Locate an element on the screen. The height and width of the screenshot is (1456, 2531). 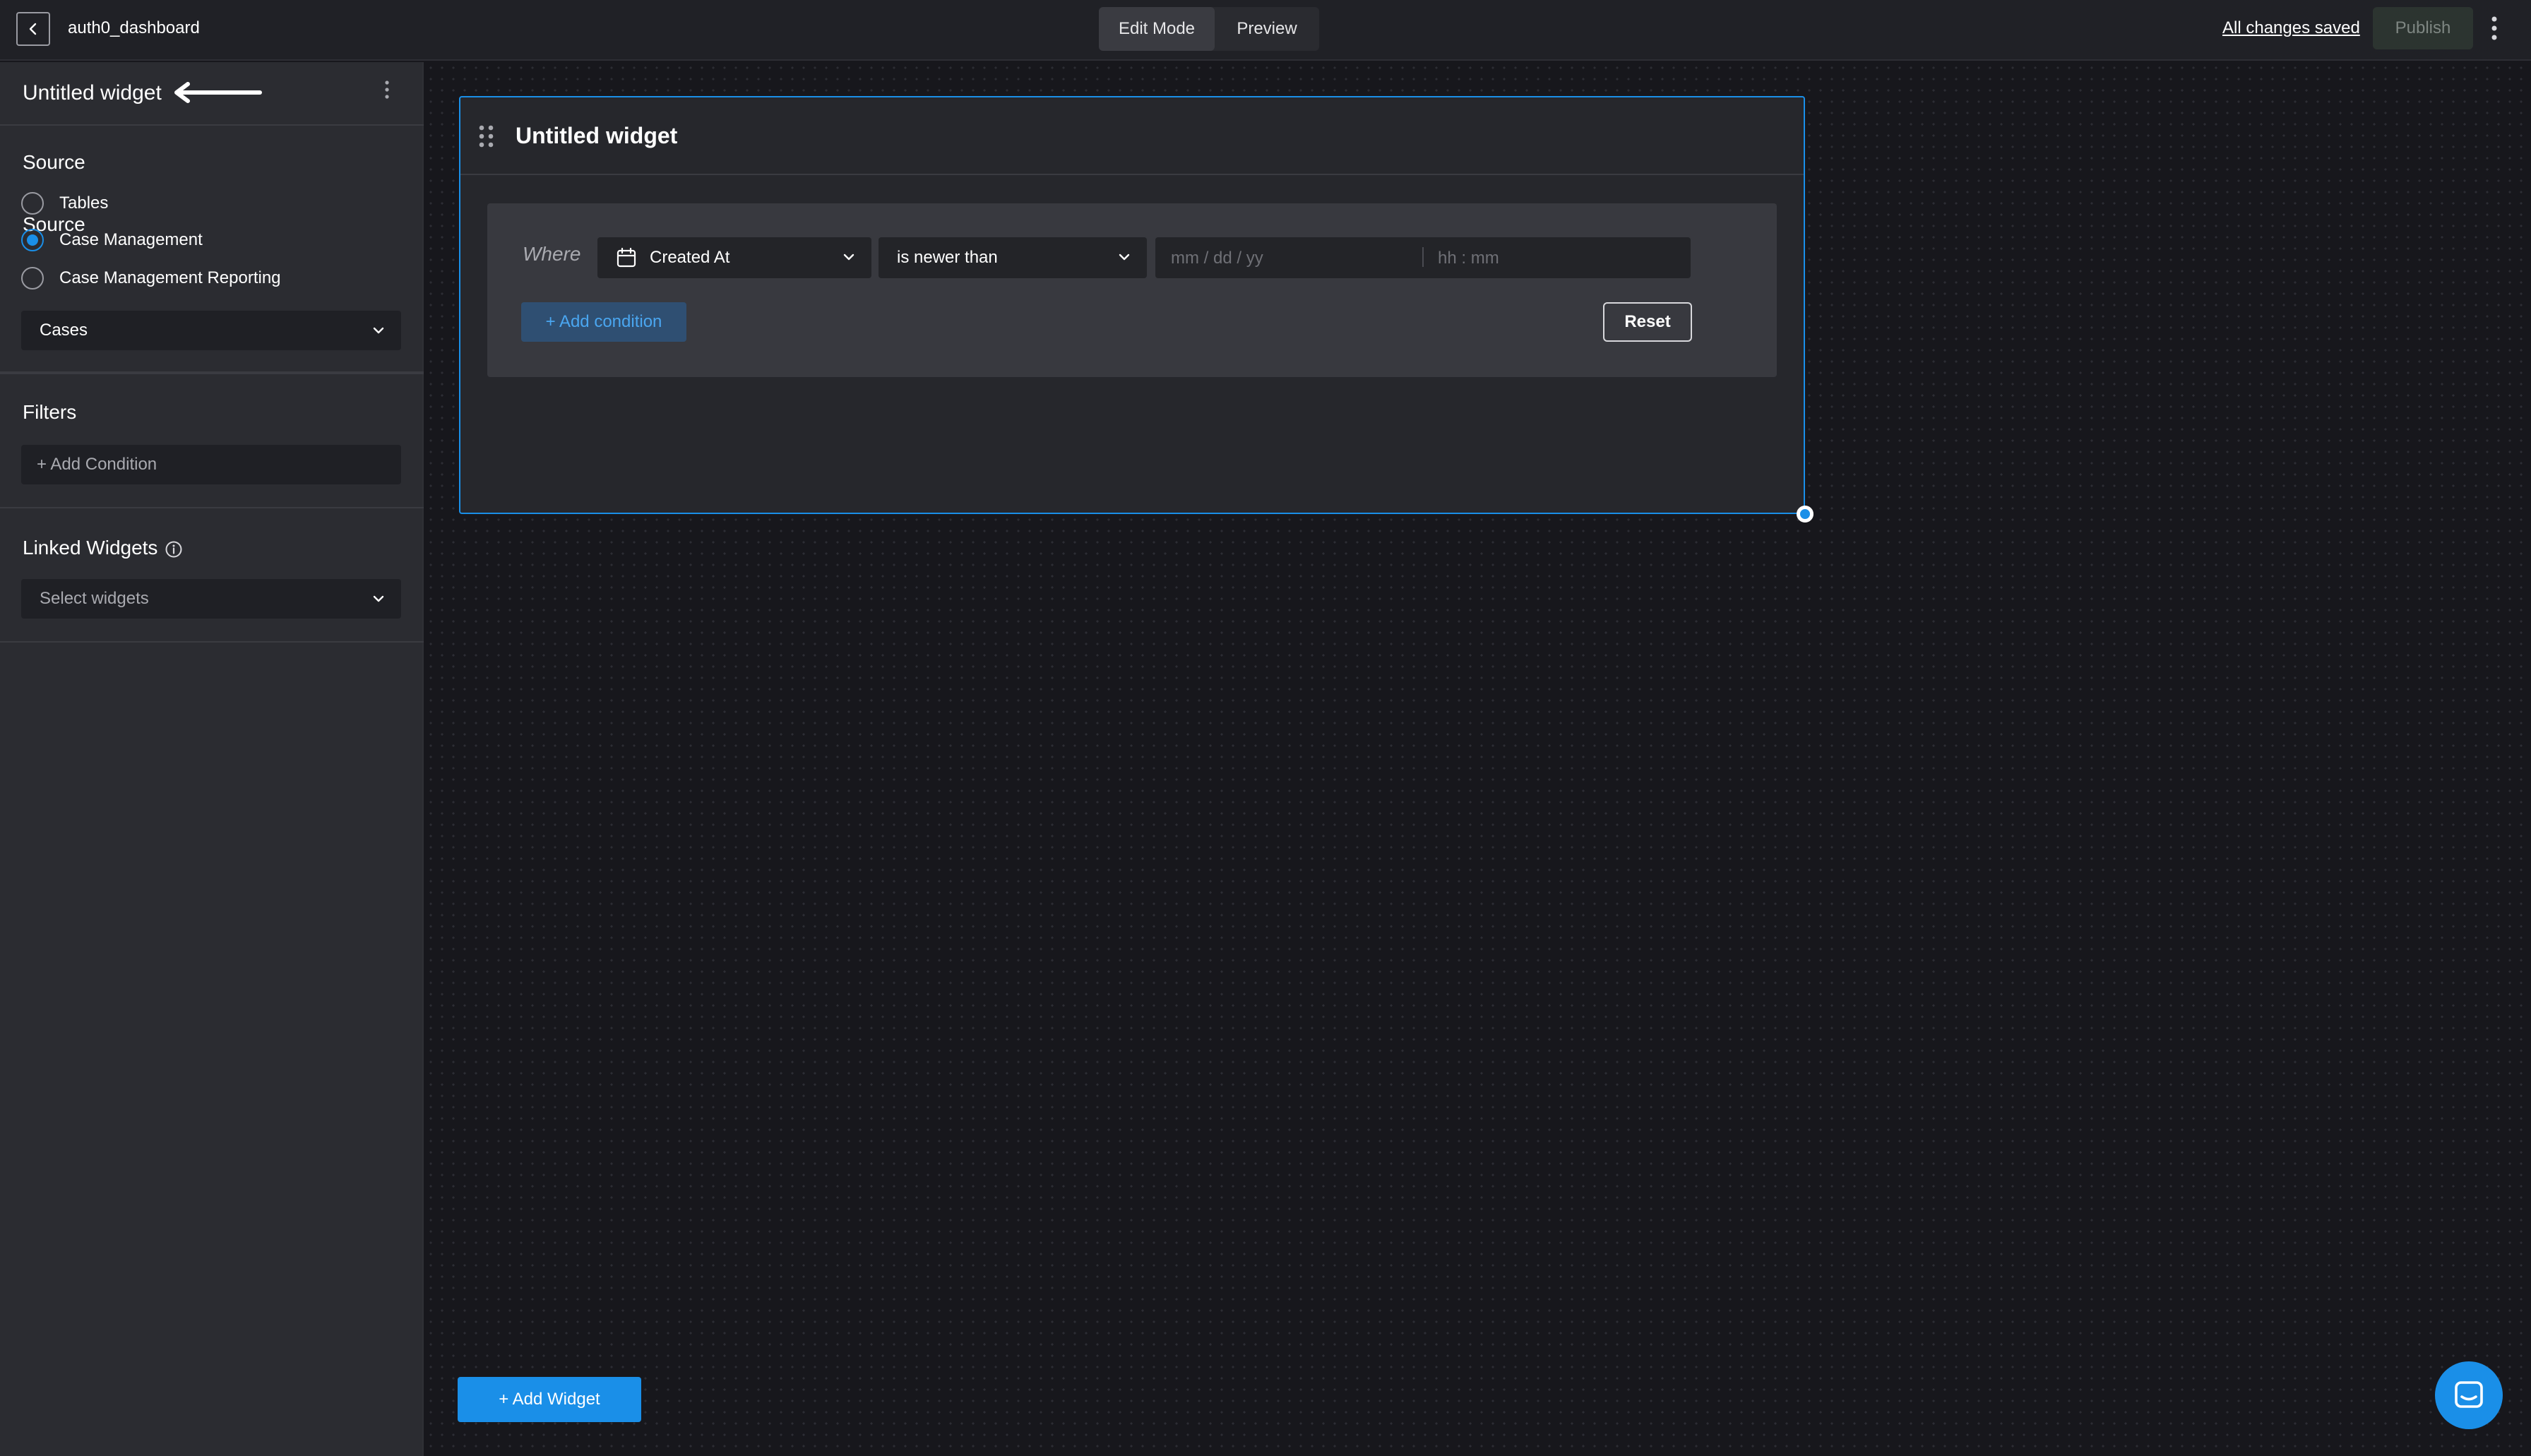
arrow-left-icon is located at coordinates (218, 92).